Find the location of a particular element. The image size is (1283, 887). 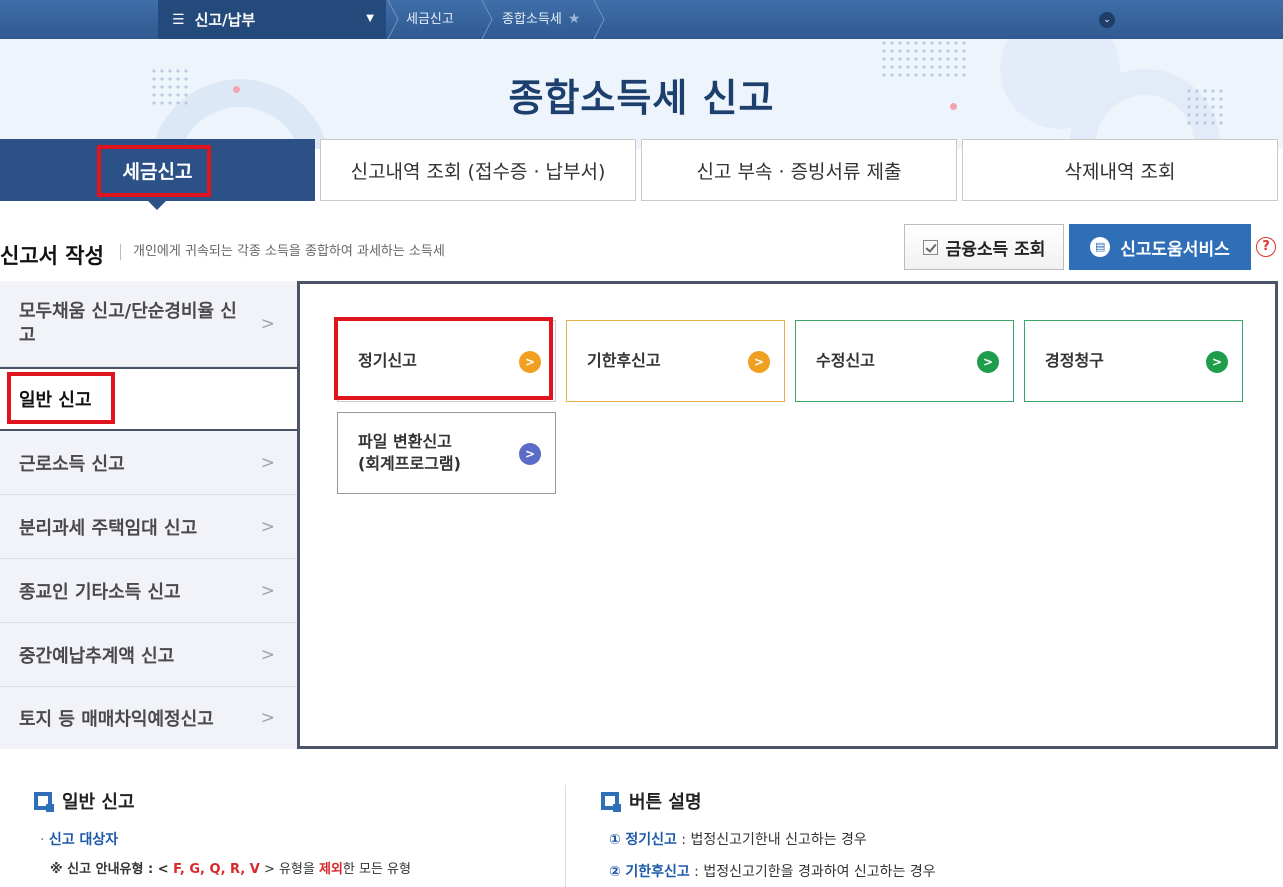

file-conversion-card: 파일 변환신고 (회계프로그램) > is located at coordinates (446, 453).